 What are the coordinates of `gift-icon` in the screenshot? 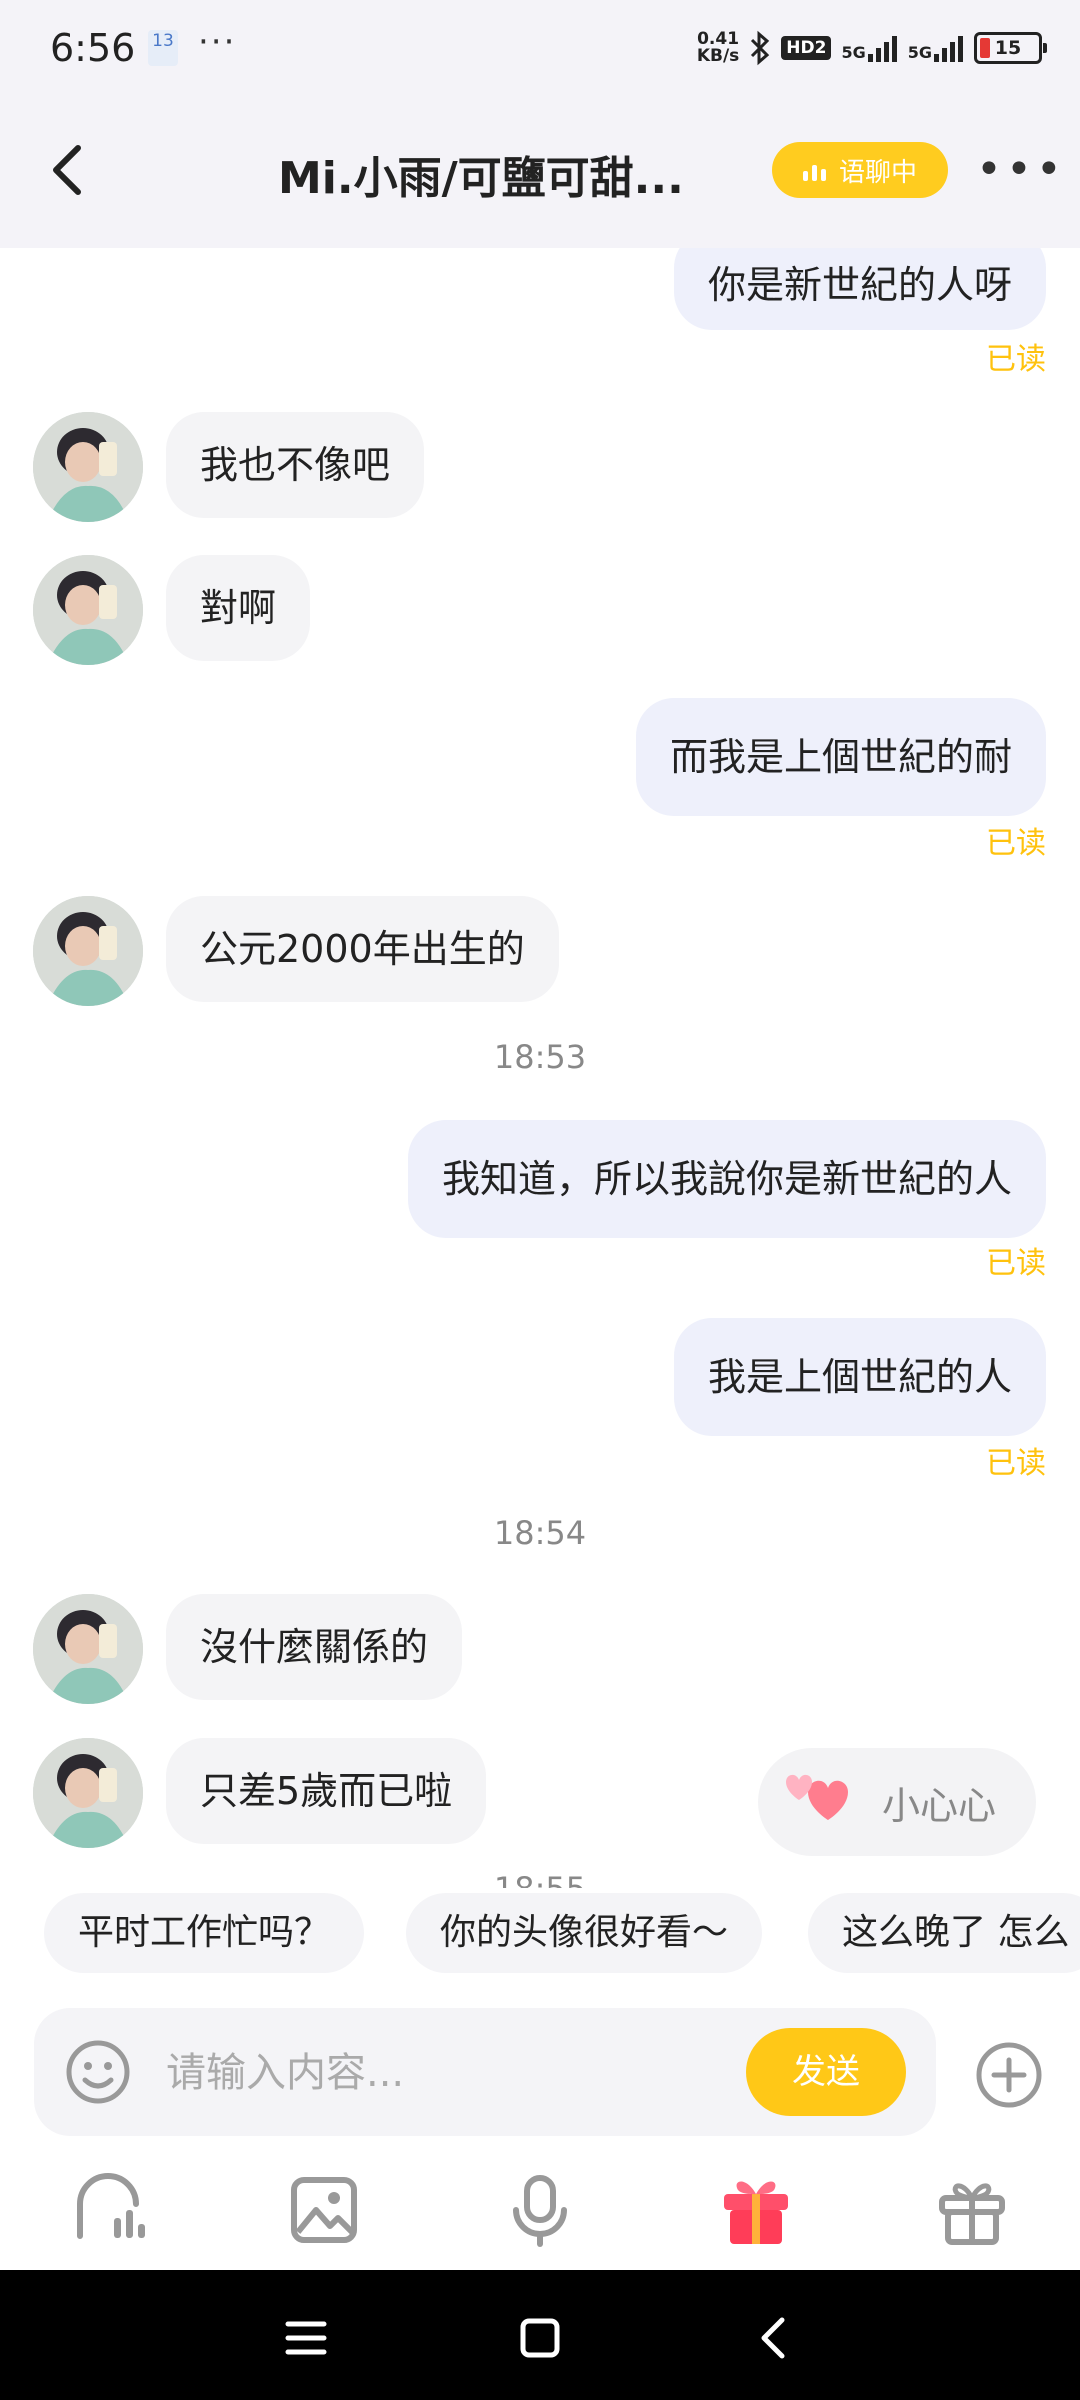 It's located at (756, 2212).